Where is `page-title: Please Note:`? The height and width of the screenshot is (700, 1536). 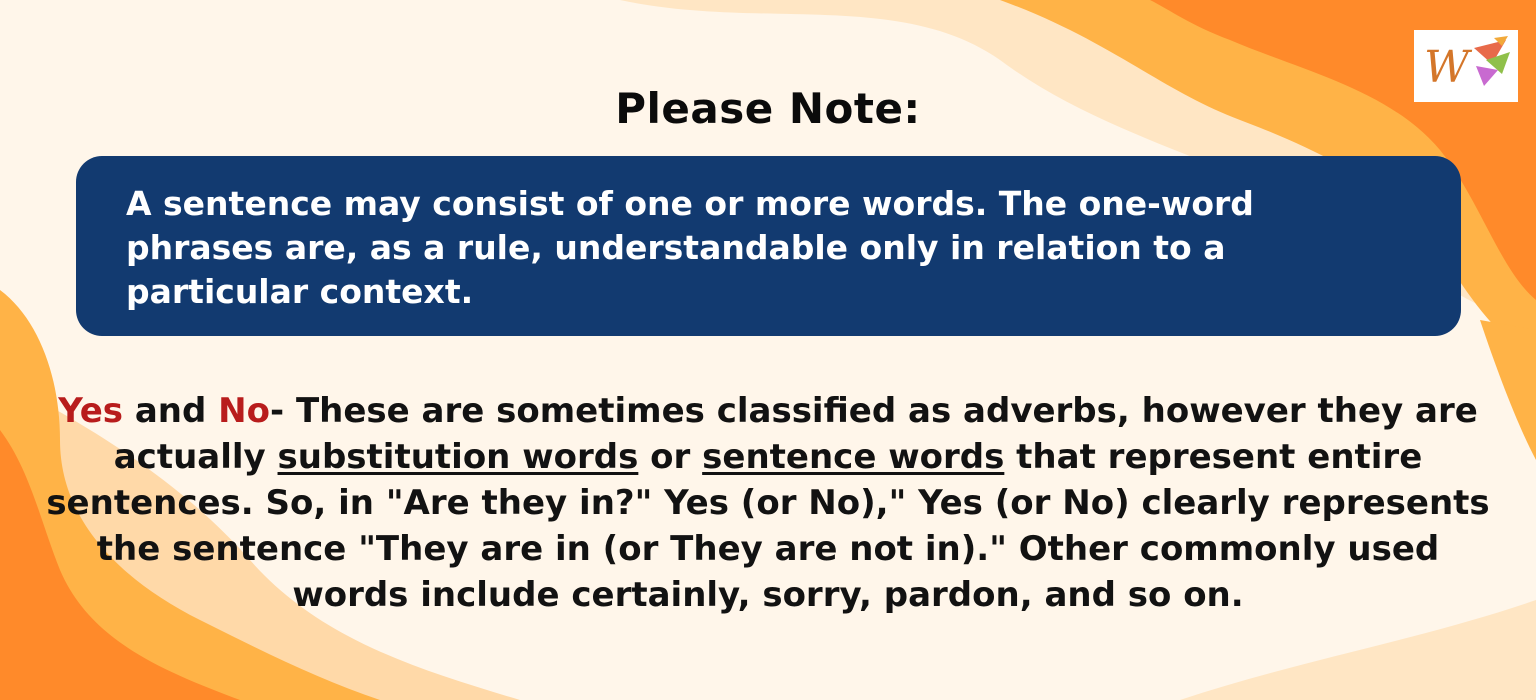
page-title: Please Note: is located at coordinates (768, 108).